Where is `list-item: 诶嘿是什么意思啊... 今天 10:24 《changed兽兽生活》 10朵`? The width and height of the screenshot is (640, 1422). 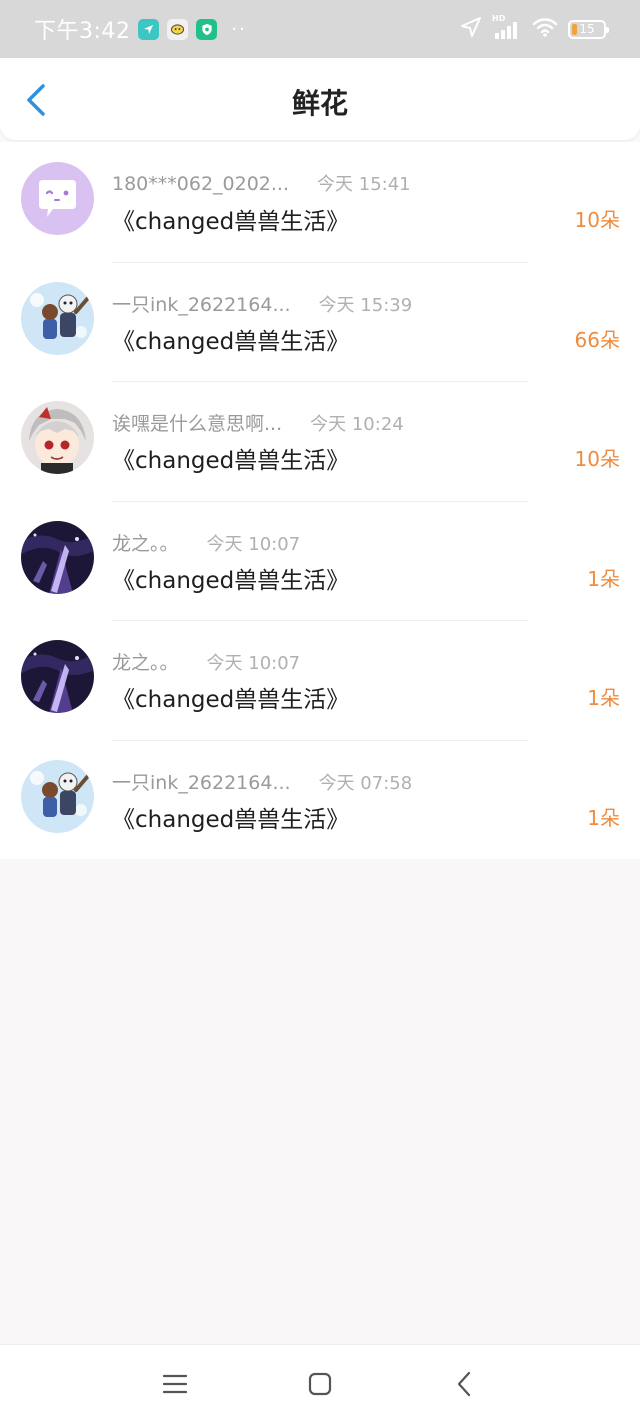 list-item: 诶嘿是什么意思啊... 今天 10:24 《changed兽兽生活》 10朵 is located at coordinates (320, 441).